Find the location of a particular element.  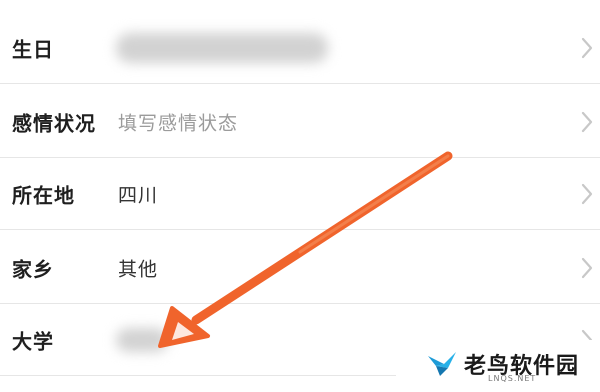

row-label-hometown: 家乡 is located at coordinates (33, 269).